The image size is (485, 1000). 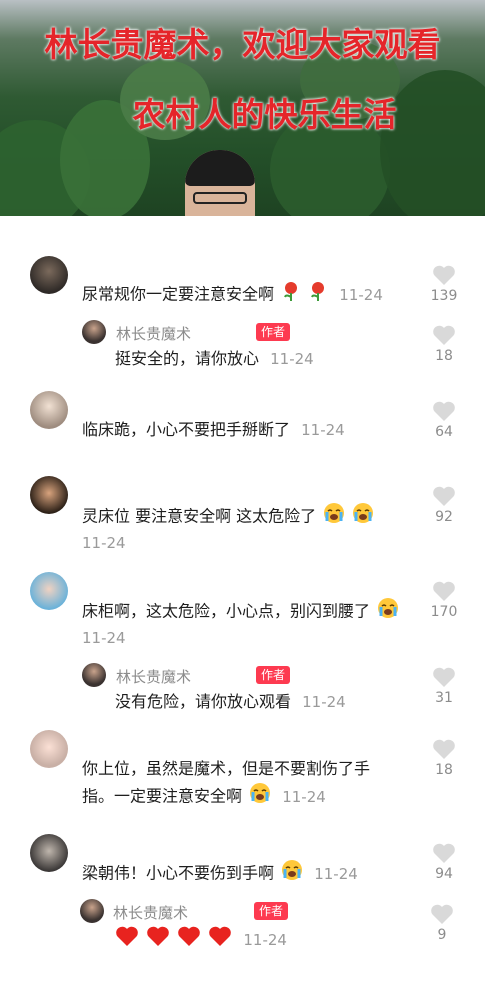 I want to click on comment-text-line2: 指。一定要注意安全啊 11-24, so click(x=204, y=797).